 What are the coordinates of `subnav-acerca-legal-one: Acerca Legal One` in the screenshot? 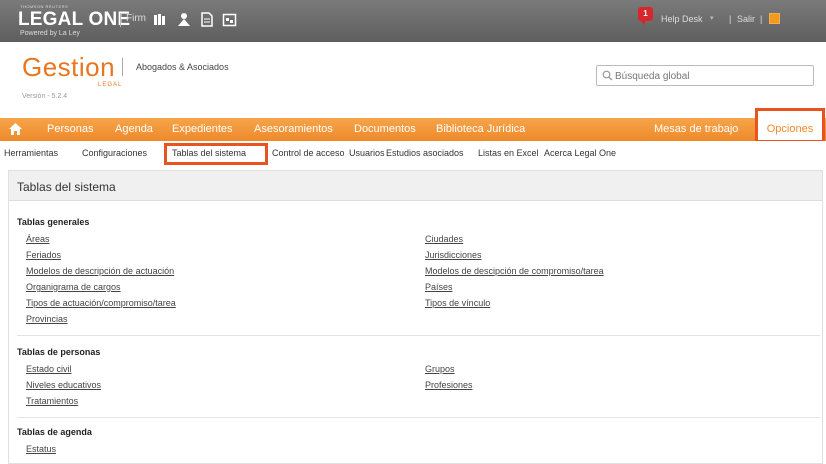 It's located at (580, 153).